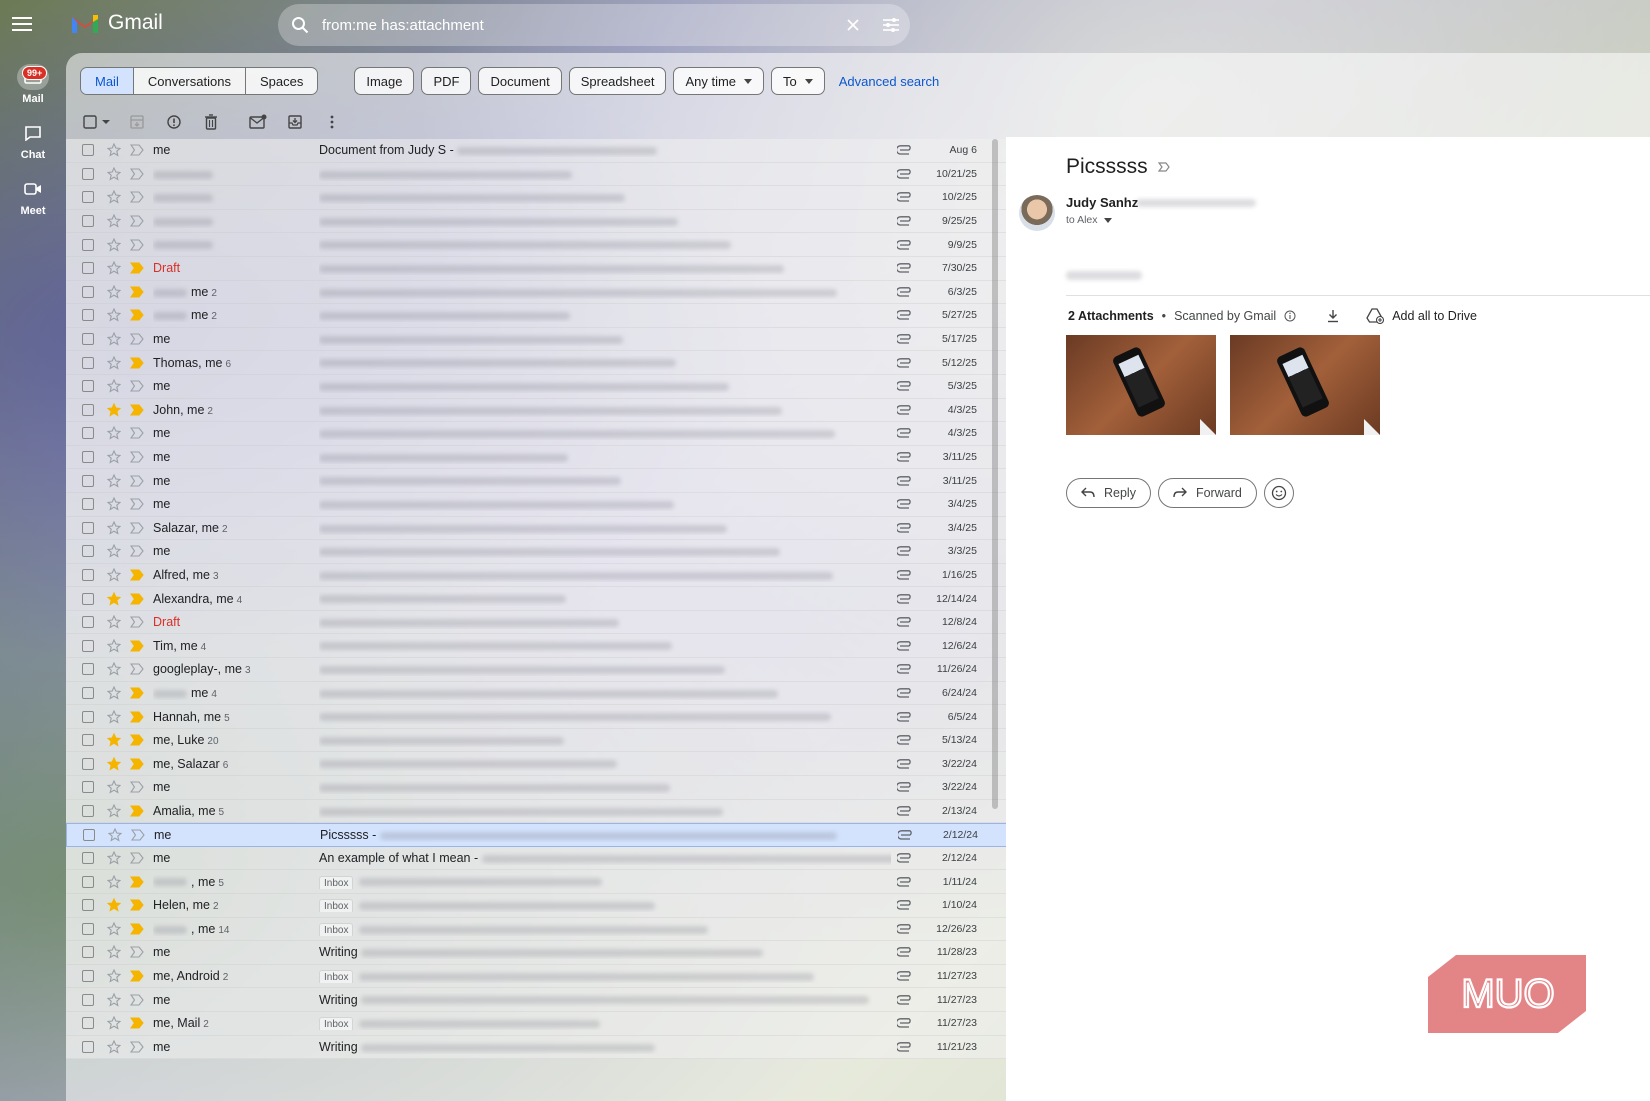 The width and height of the screenshot is (1650, 1101). I want to click on scope-spaces: Spaces, so click(281, 81).